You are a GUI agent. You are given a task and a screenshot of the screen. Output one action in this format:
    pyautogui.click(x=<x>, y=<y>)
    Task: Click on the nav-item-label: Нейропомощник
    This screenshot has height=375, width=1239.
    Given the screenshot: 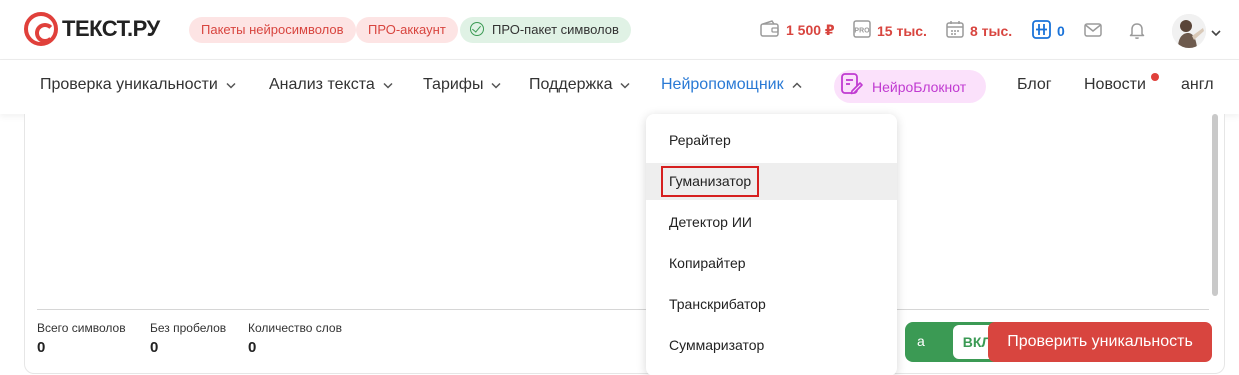 What is the action you would take?
    pyautogui.click(x=722, y=84)
    